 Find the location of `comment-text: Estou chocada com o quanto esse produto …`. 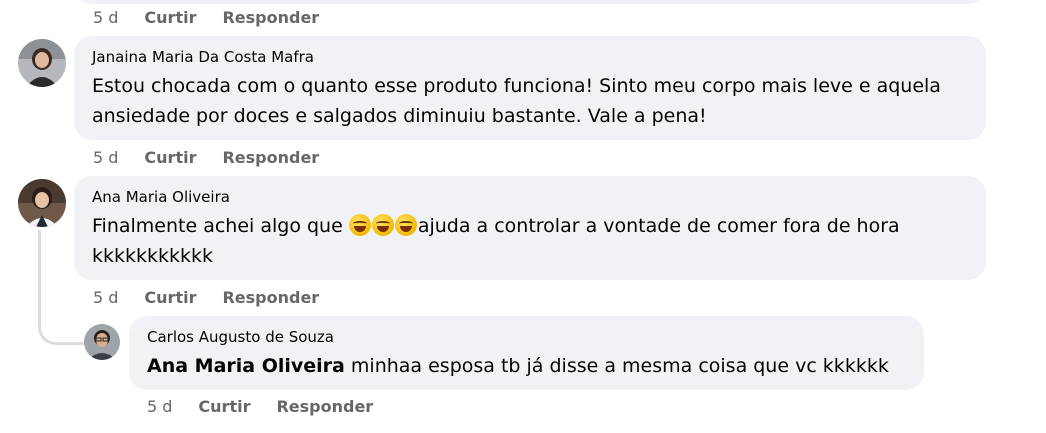

comment-text: Estou chocada com o quanto esse produto … is located at coordinates (516, 101).